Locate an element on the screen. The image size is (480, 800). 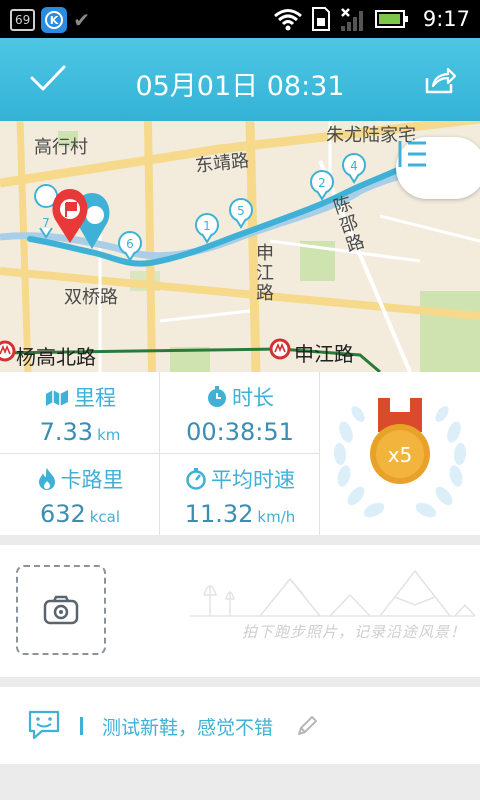
km-marker-label: 1 is located at coordinates (207, 226).